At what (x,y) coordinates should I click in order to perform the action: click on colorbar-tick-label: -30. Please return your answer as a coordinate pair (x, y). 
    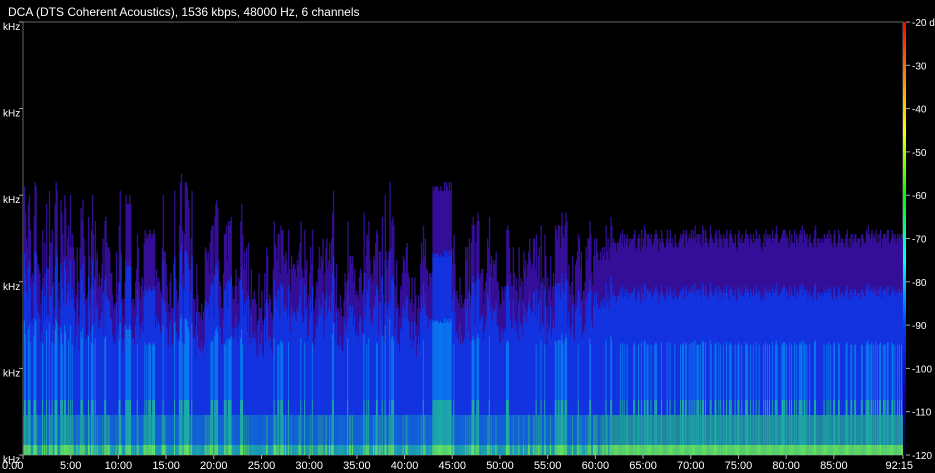
    Looking at the image, I should click on (919, 66).